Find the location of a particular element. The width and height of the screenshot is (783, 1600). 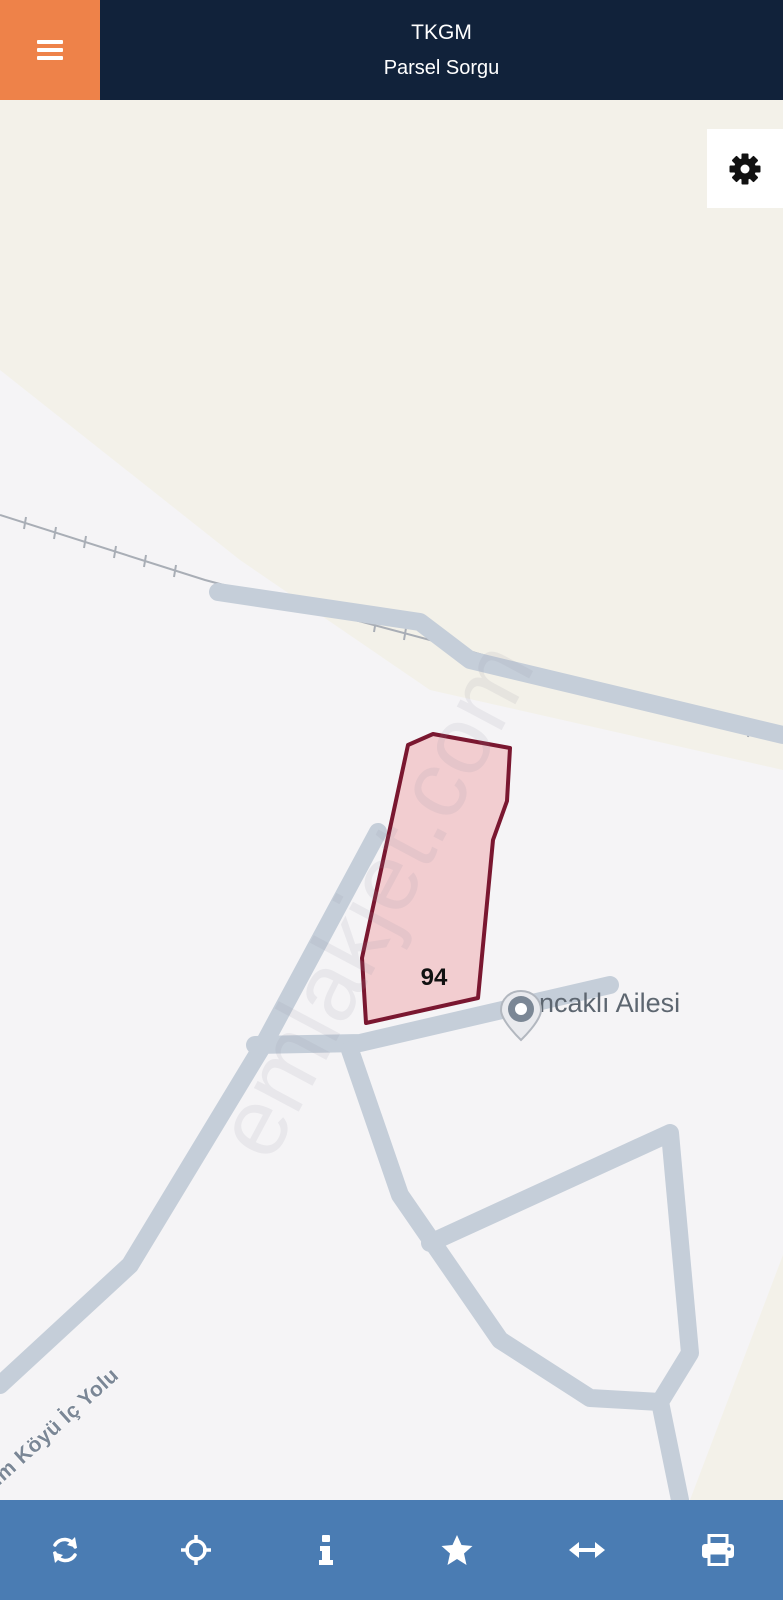

measure-button is located at coordinates (587, 1550).